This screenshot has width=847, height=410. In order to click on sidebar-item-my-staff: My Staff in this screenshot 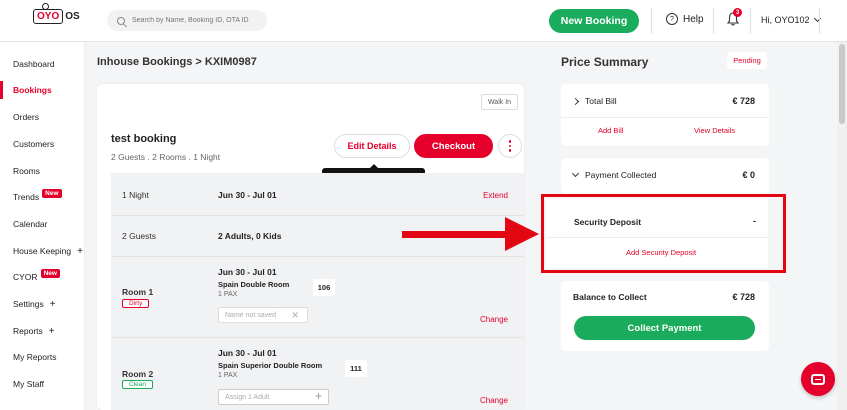, I will do `click(42, 384)`.